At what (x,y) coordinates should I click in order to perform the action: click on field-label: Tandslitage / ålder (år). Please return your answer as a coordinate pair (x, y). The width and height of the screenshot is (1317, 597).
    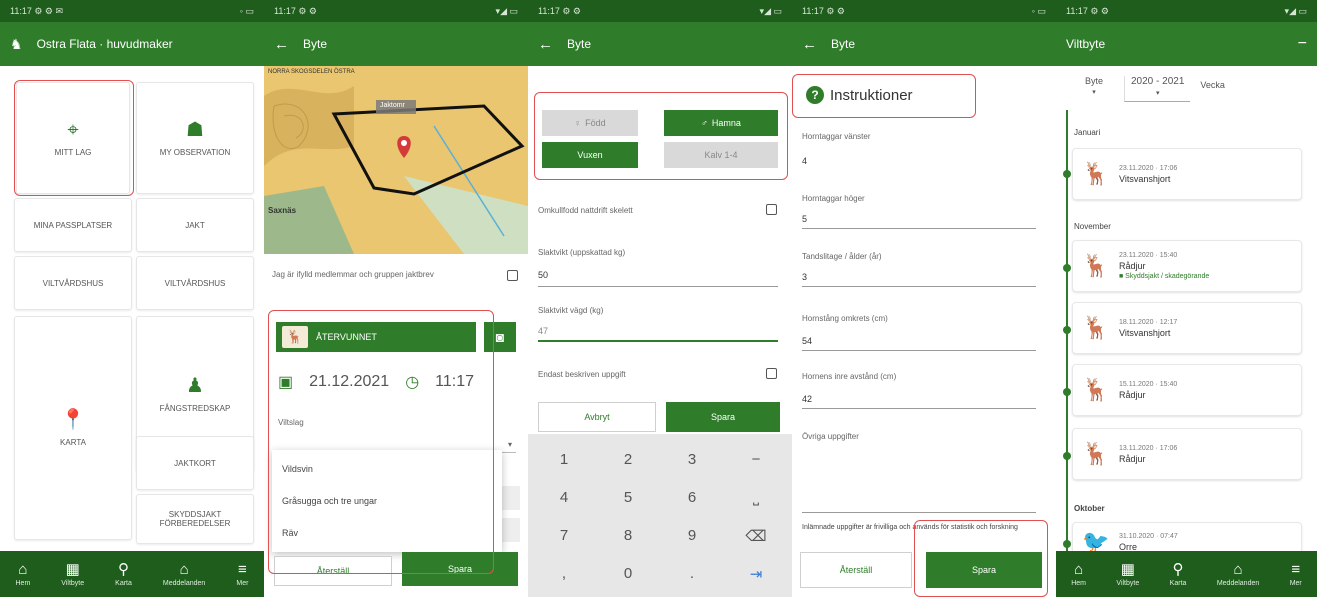
    Looking at the image, I should click on (842, 256).